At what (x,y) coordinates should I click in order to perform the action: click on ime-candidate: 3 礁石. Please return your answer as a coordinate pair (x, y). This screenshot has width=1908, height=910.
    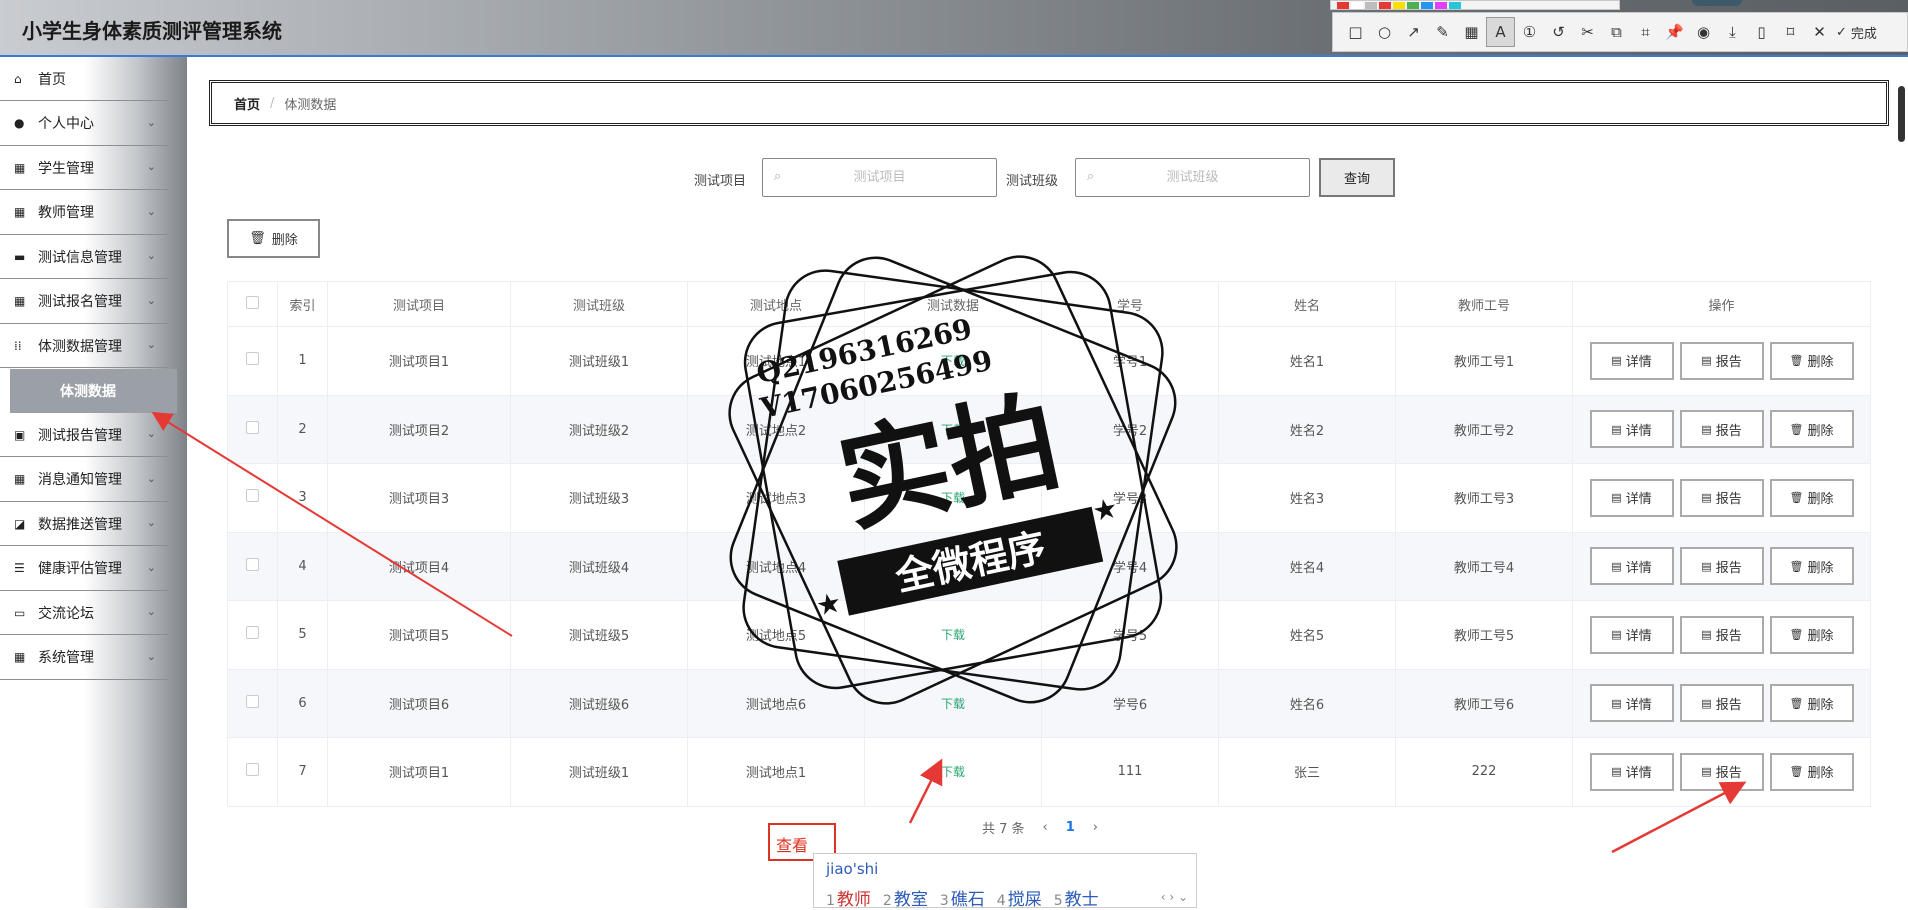
    Looking at the image, I should click on (962, 897).